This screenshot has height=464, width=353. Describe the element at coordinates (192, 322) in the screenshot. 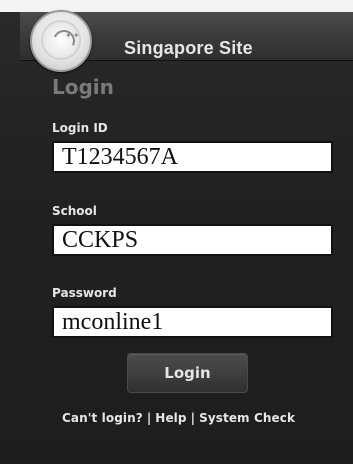

I see `password-input: mconline1` at that location.